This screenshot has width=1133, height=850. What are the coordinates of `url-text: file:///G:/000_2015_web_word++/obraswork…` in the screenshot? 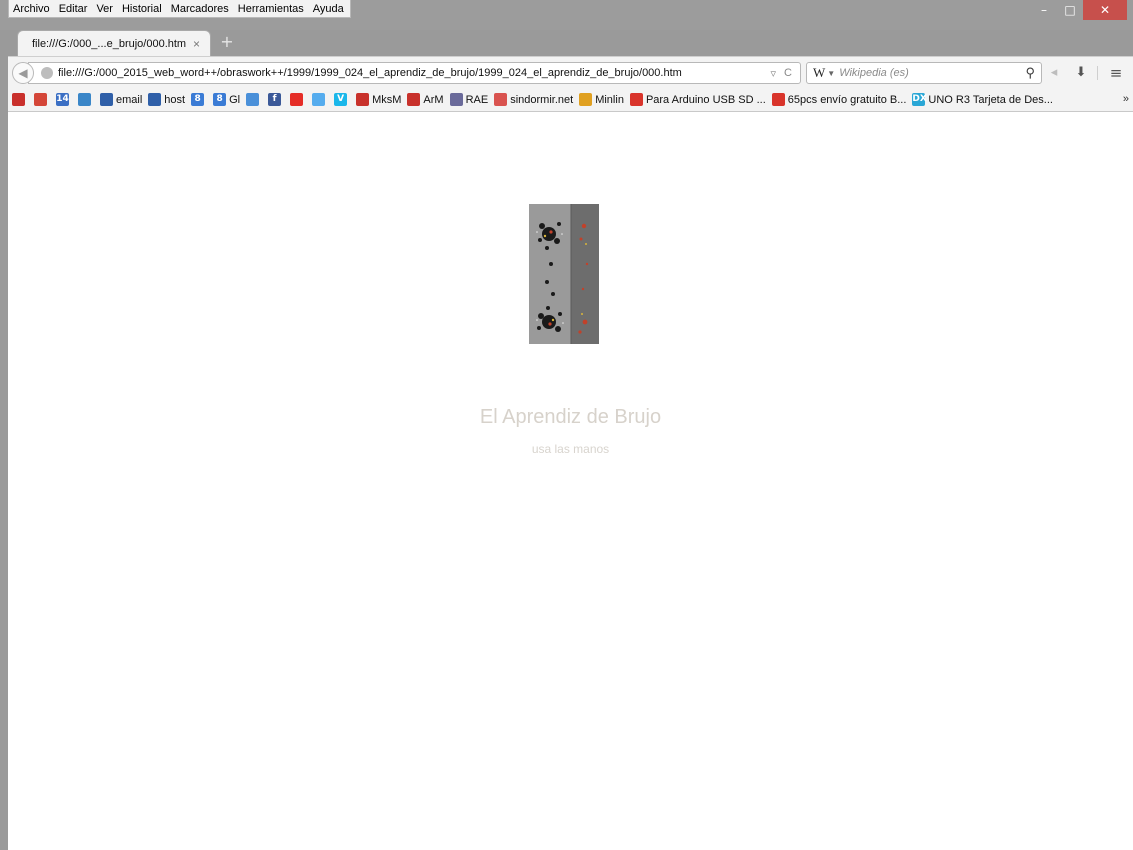 It's located at (370, 73).